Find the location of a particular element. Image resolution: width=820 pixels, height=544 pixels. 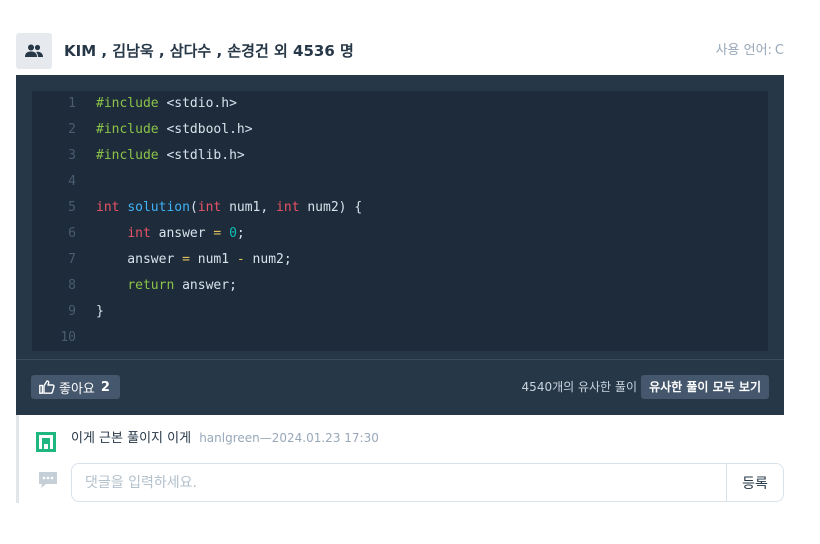

language-label: 사용 언어: is located at coordinates (743, 50).